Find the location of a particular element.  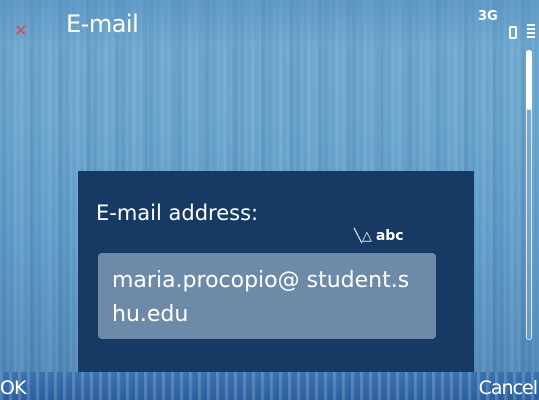

battery-icon is located at coordinates (513, 32).